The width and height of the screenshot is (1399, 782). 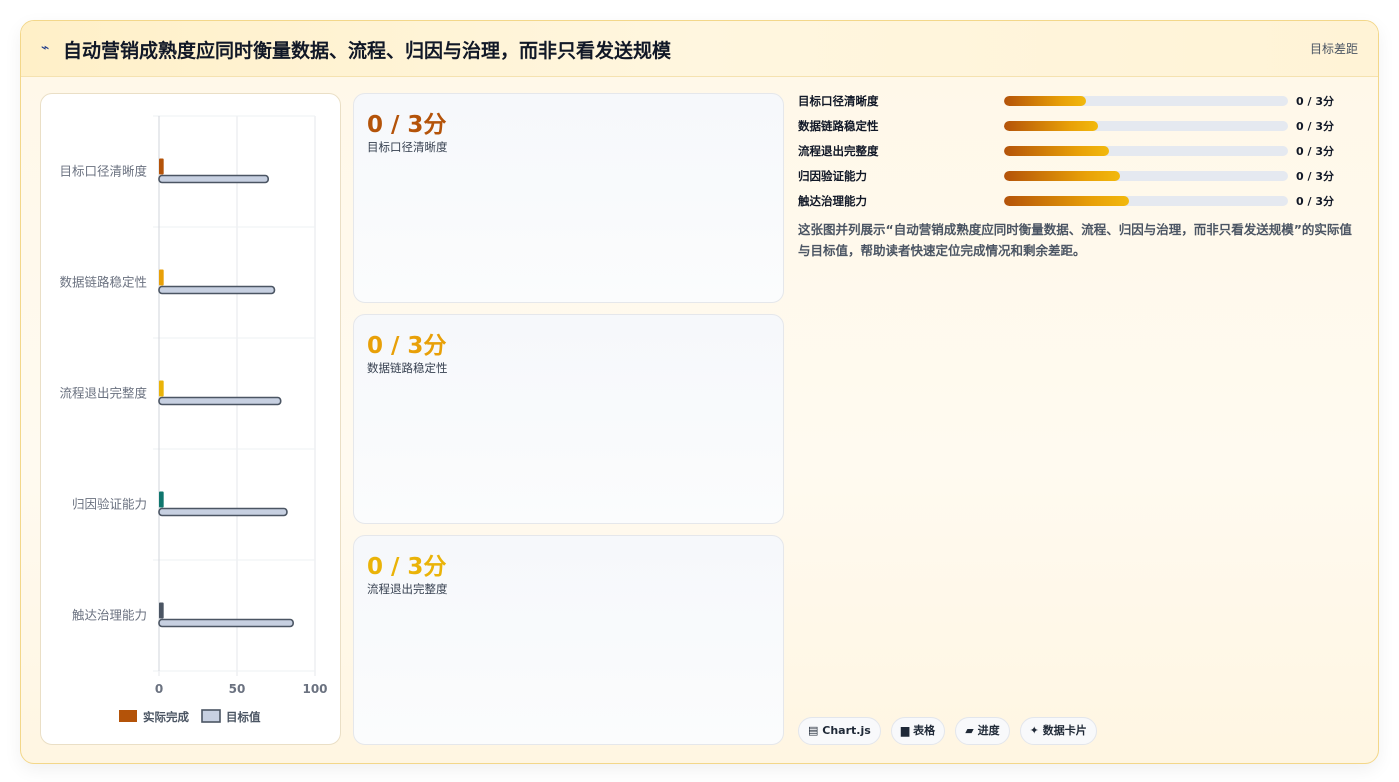 What do you see at coordinates (568, 198) in the screenshot?
I see `kpi-card: 0 / 3分 目标口径清晰度` at bounding box center [568, 198].